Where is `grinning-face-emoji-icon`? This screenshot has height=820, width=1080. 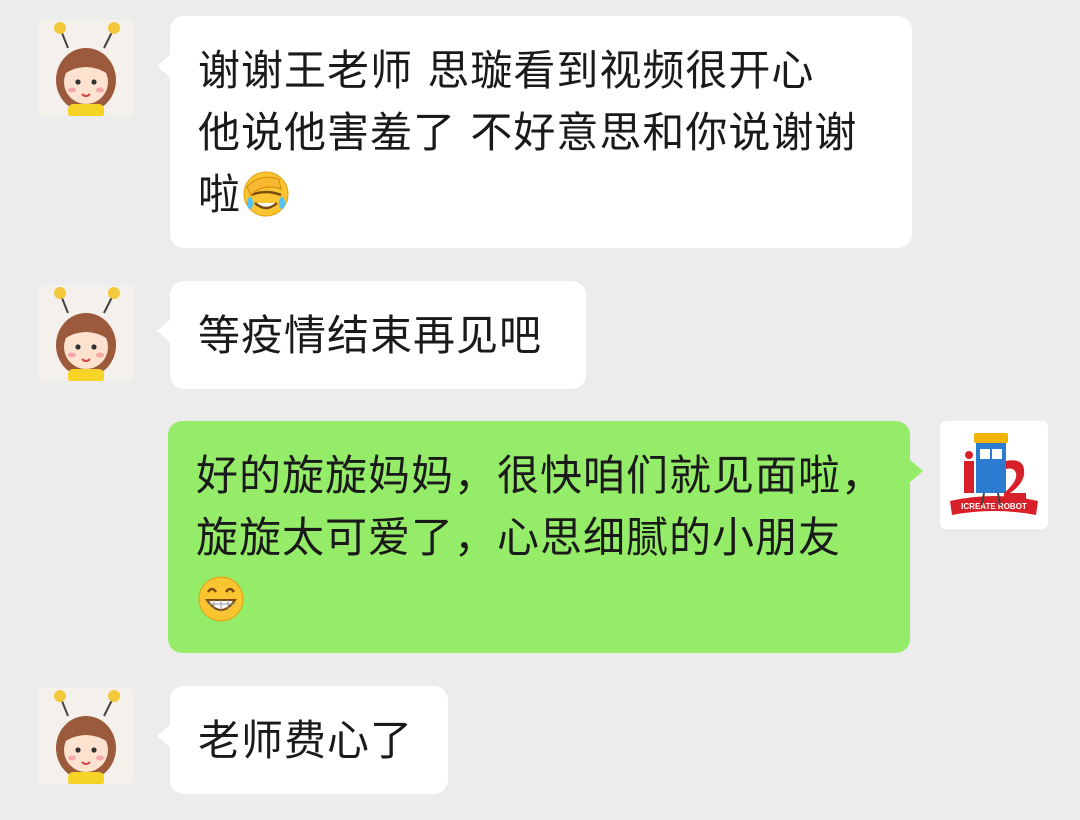
grinning-face-emoji-icon is located at coordinates (221, 599).